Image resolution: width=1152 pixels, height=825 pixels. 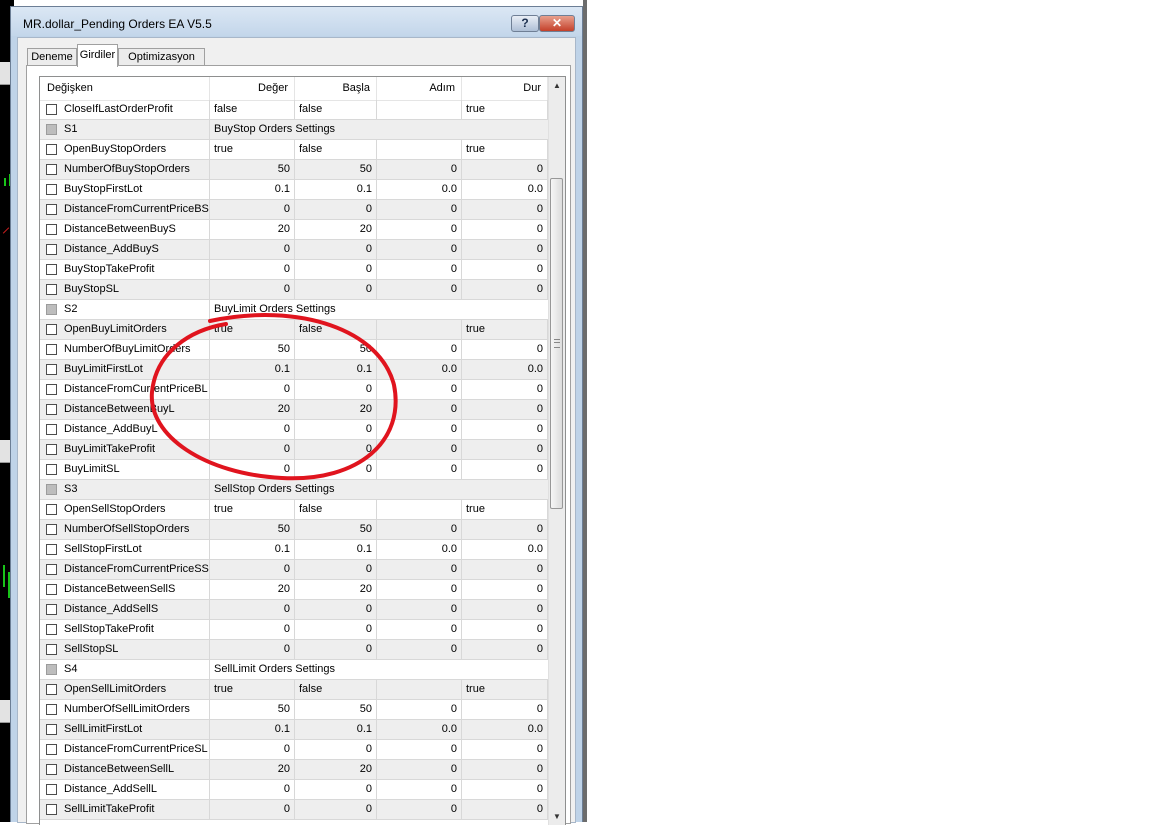 What do you see at coordinates (336, 189) in the screenshot?
I see `start-cell: 0.1` at bounding box center [336, 189].